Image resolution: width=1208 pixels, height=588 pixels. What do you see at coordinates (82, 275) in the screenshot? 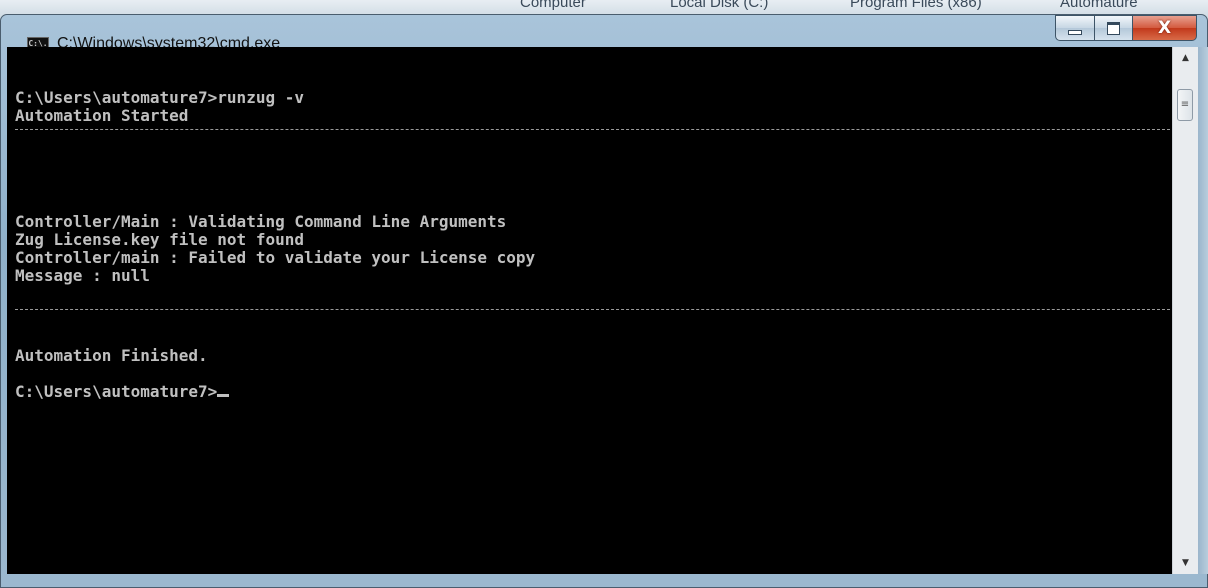
I see `console-line-message: Message : null` at bounding box center [82, 275].